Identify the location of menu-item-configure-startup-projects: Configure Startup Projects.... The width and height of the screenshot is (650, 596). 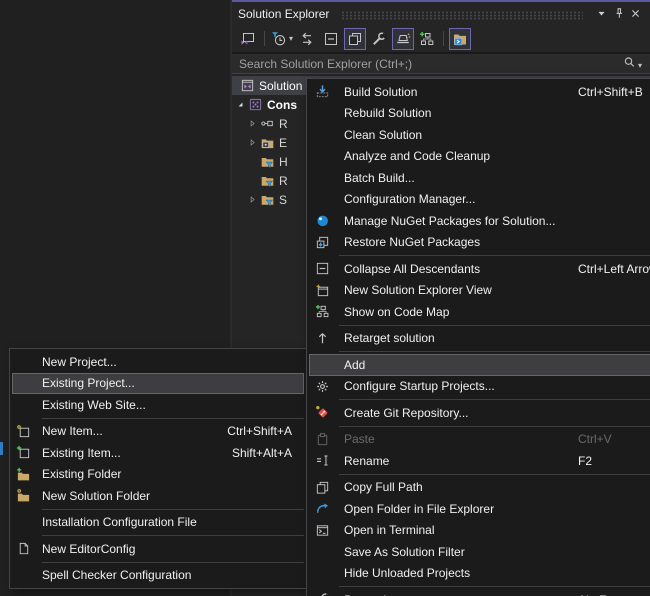
(478, 387).